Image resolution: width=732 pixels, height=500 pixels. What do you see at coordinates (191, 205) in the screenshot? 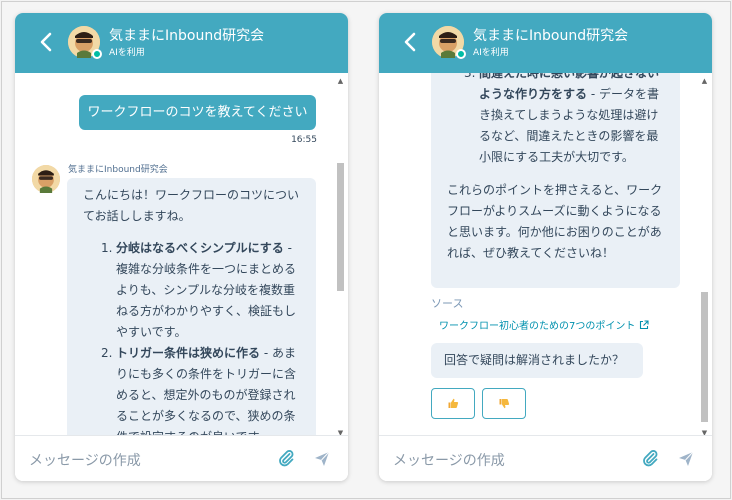
I see `bot-message-intro: こんにちは！ワークフローのコツについてお話ししますね。` at bounding box center [191, 205].